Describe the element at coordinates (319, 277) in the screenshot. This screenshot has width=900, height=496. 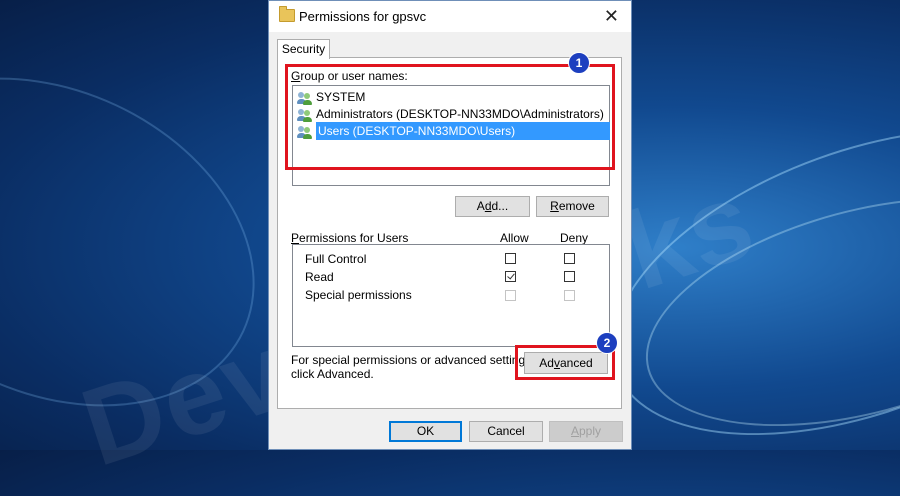
I see `permission-read: Read` at that location.